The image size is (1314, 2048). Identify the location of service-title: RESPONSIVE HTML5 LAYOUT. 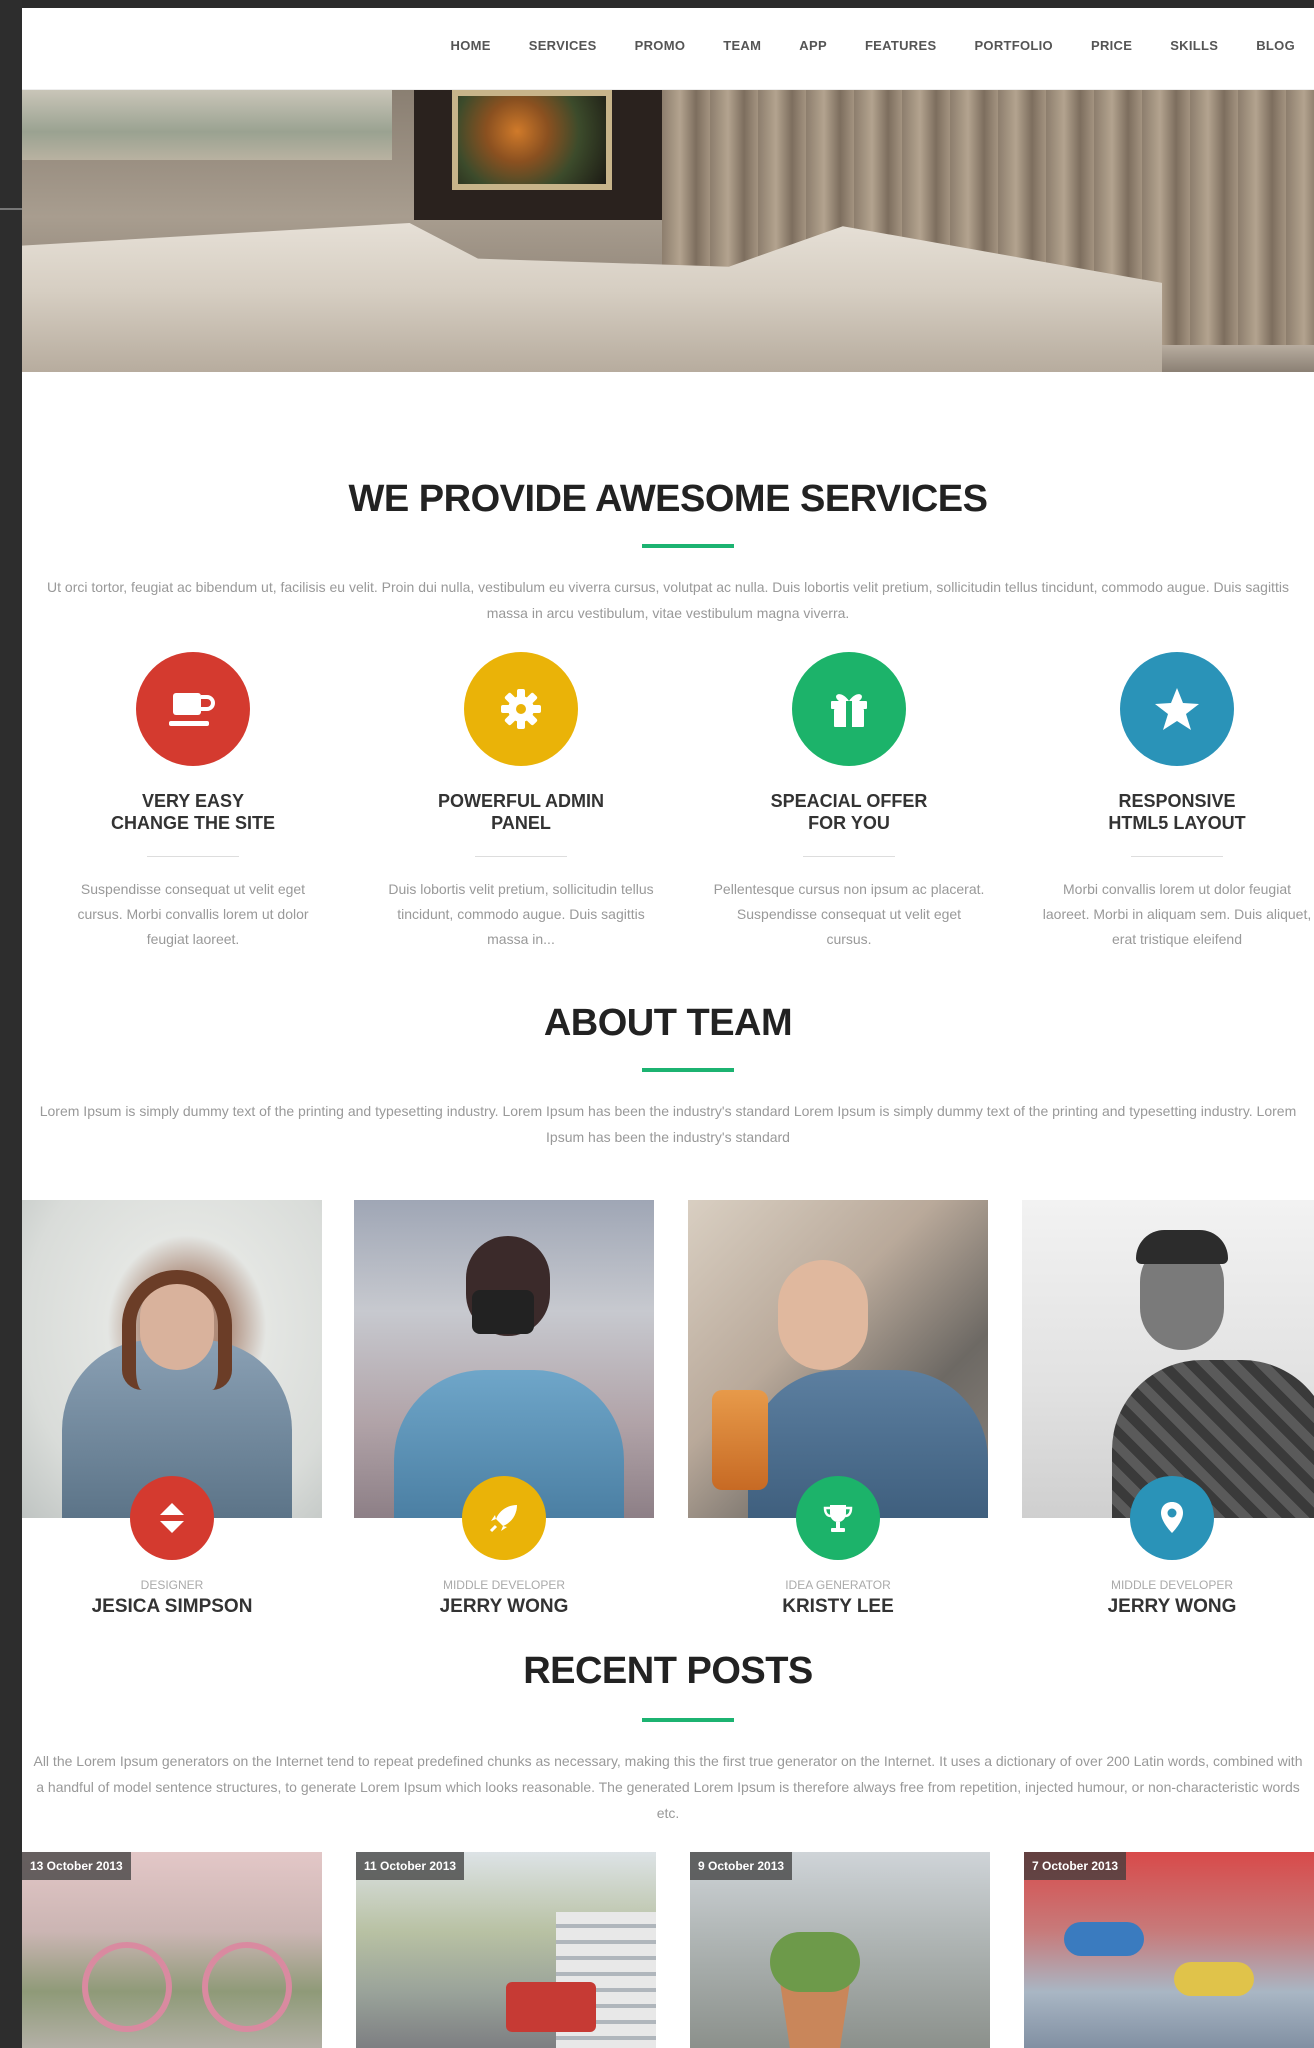
(1177, 812).